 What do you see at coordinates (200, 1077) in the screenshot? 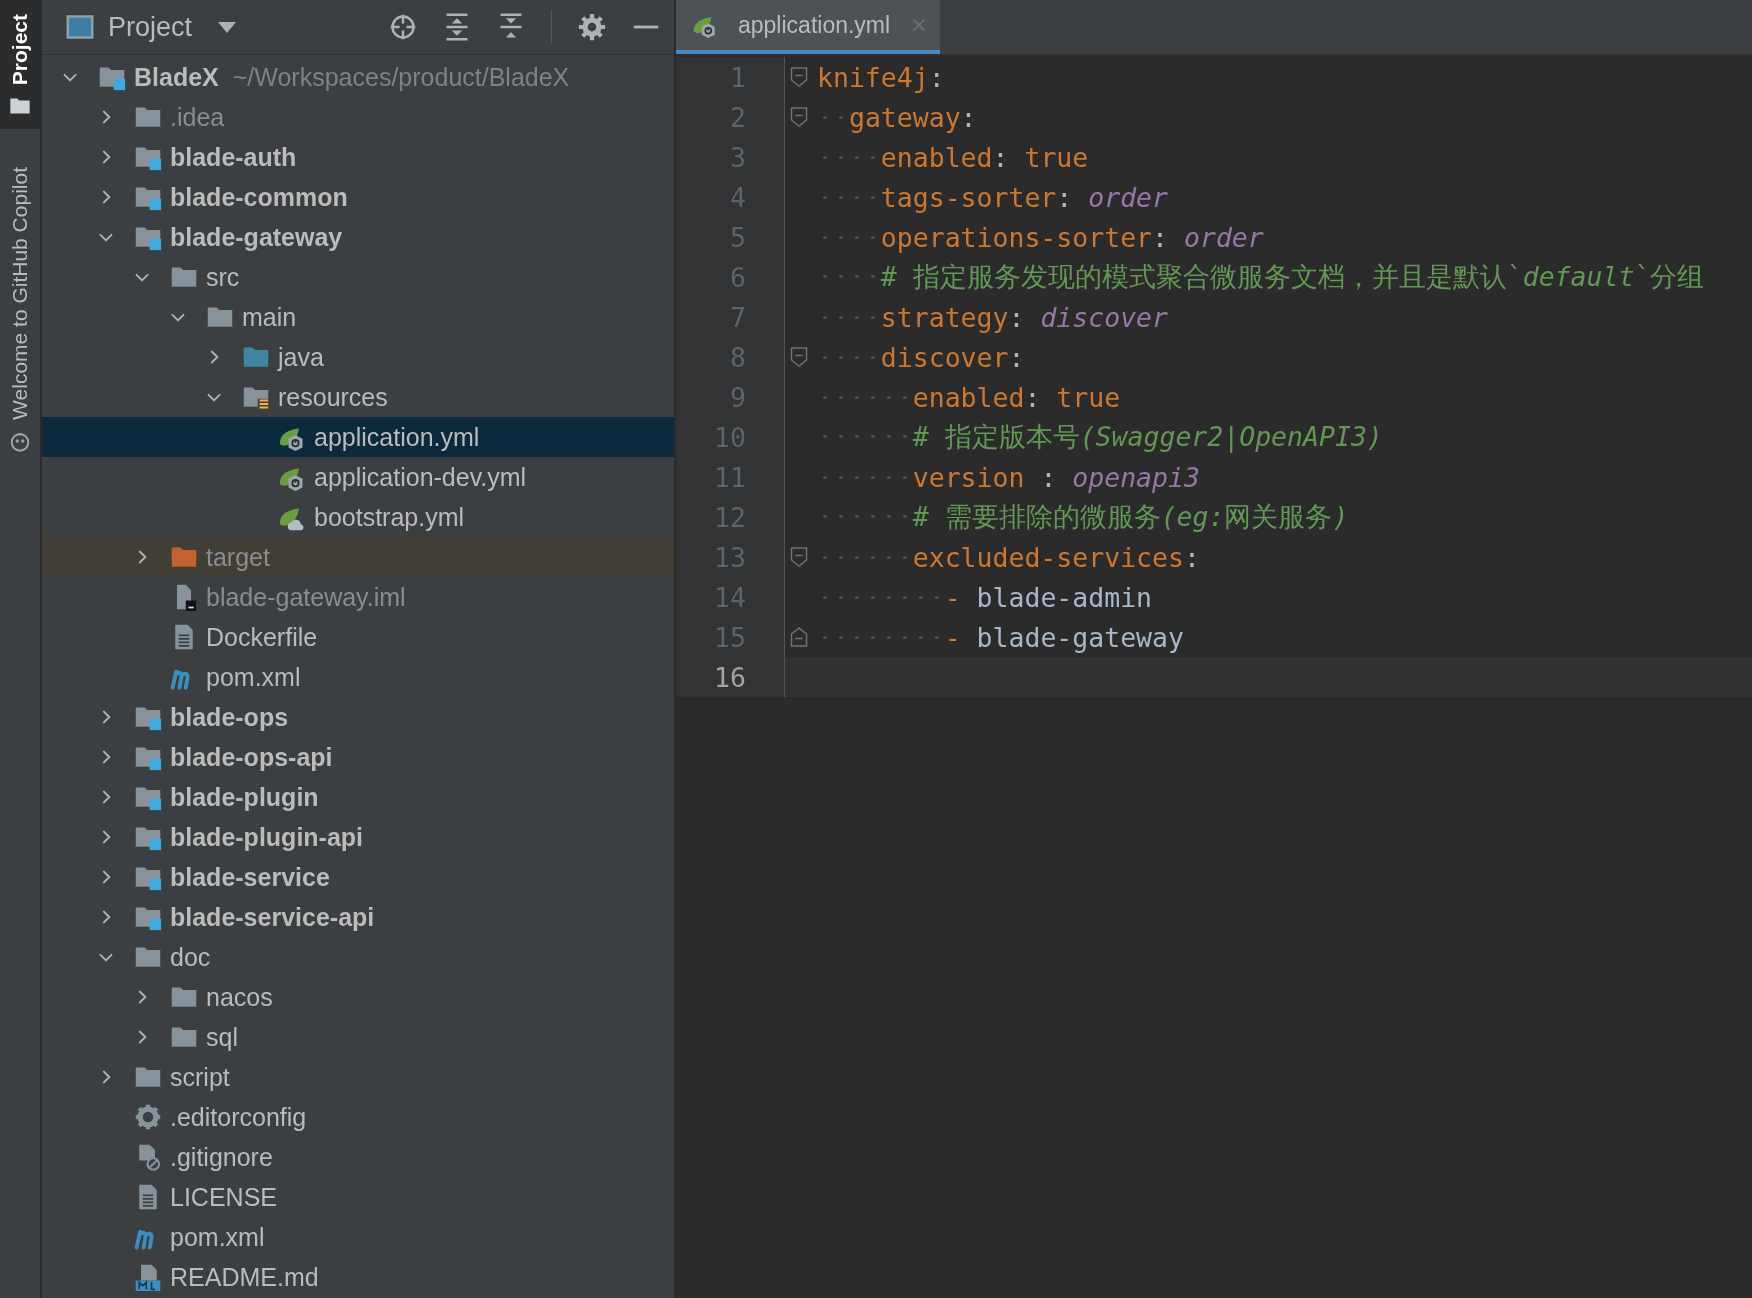
I see `file-name: script` at bounding box center [200, 1077].